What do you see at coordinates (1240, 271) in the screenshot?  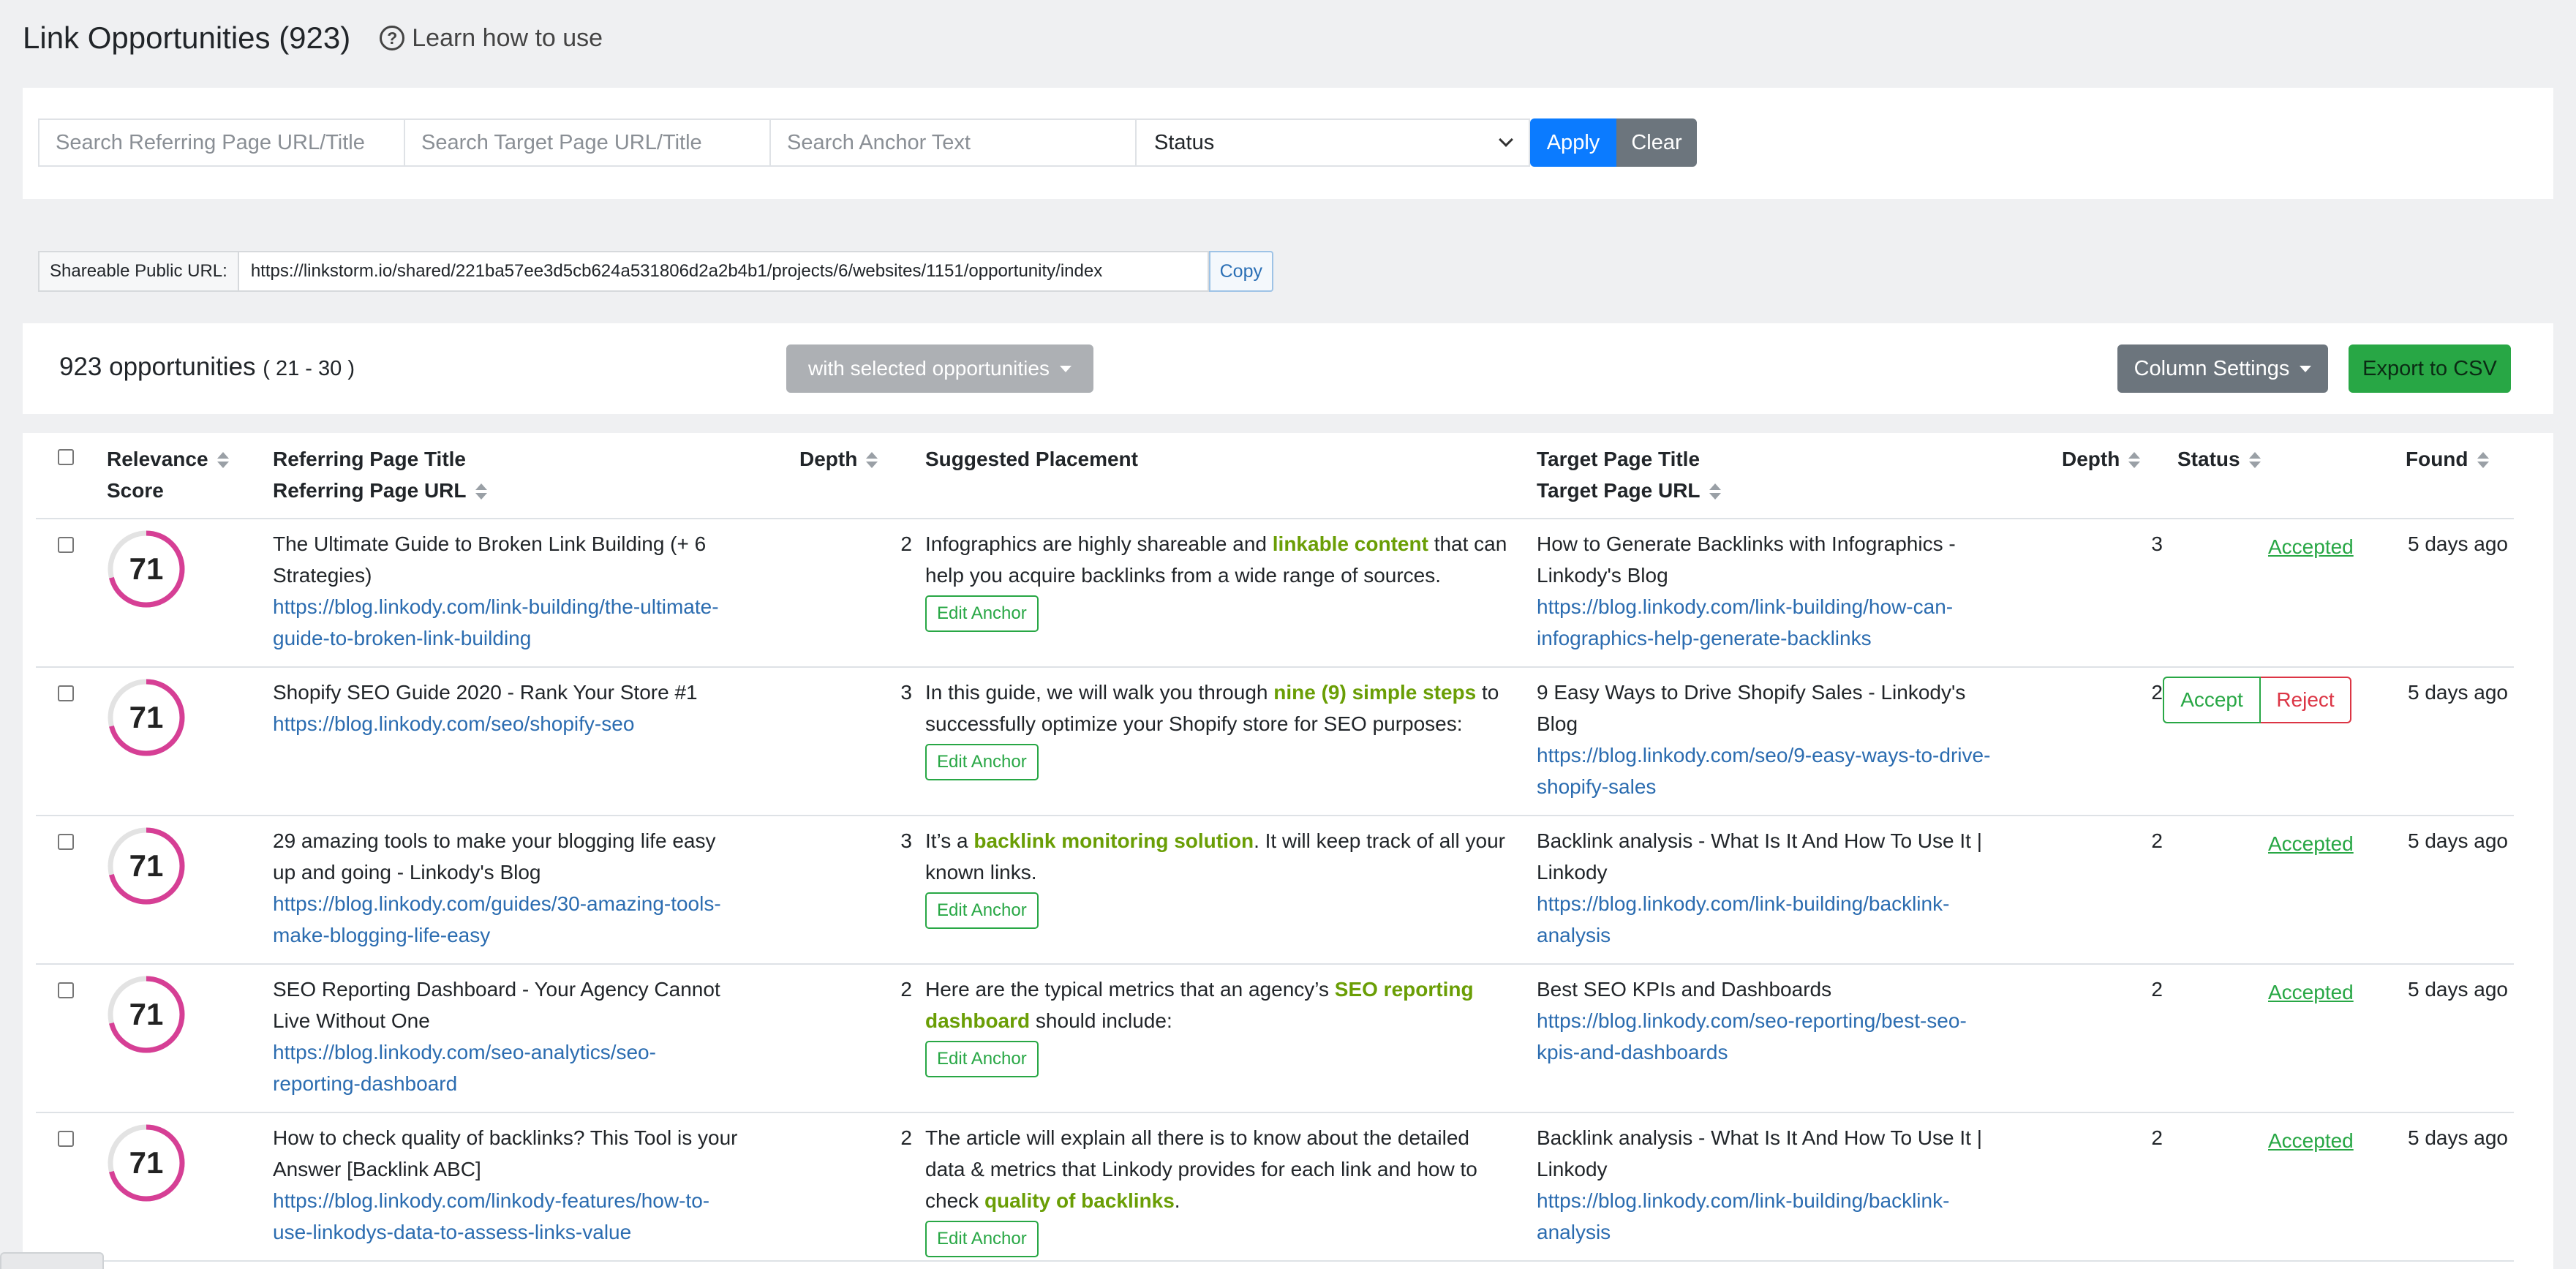 I see `copy-button: Copy` at bounding box center [1240, 271].